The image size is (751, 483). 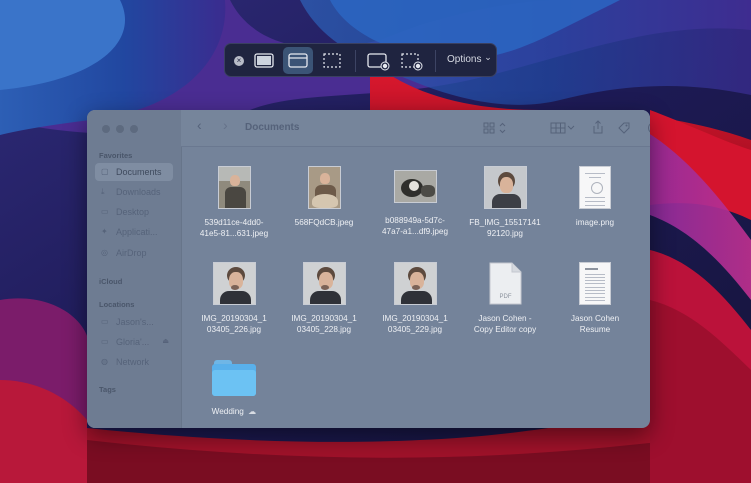 I want to click on forward-button: ›, so click(x=225, y=125).